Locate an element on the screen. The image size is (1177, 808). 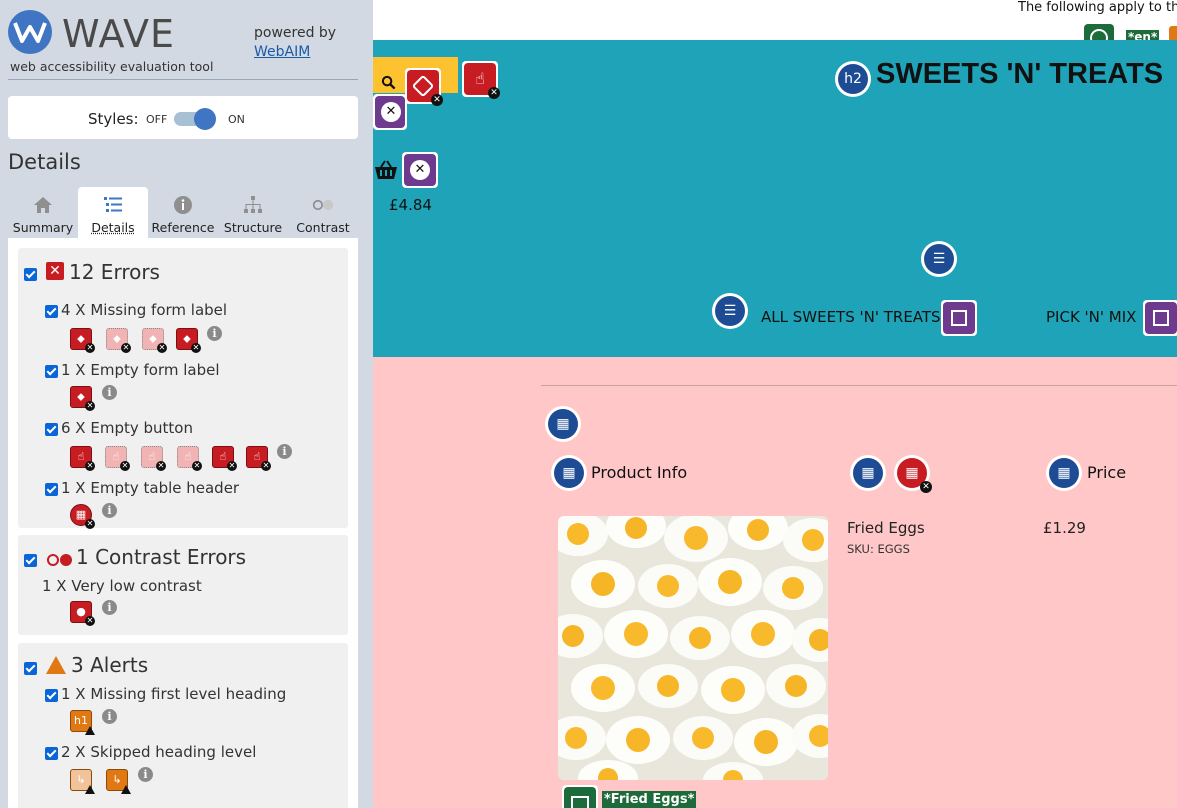
top-notice-text: The following apply to th is located at coordinates (1097, 7).